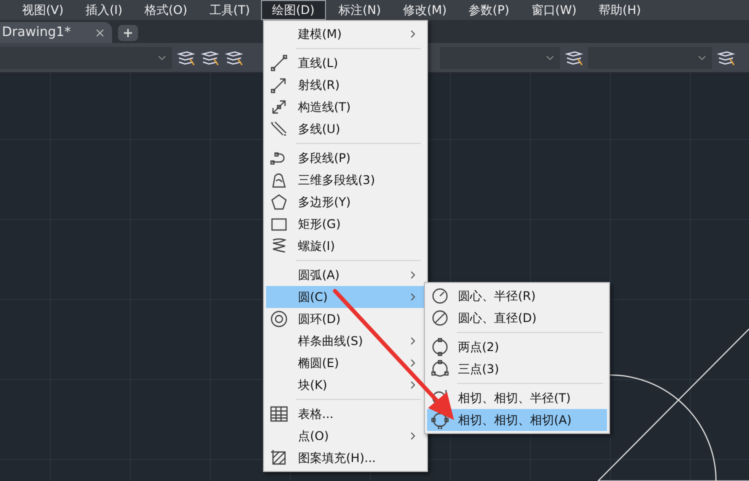 Image resolution: width=749 pixels, height=481 pixels. Describe the element at coordinates (345, 202) in the screenshot. I see `menu-item: 多边形(Y)` at that location.